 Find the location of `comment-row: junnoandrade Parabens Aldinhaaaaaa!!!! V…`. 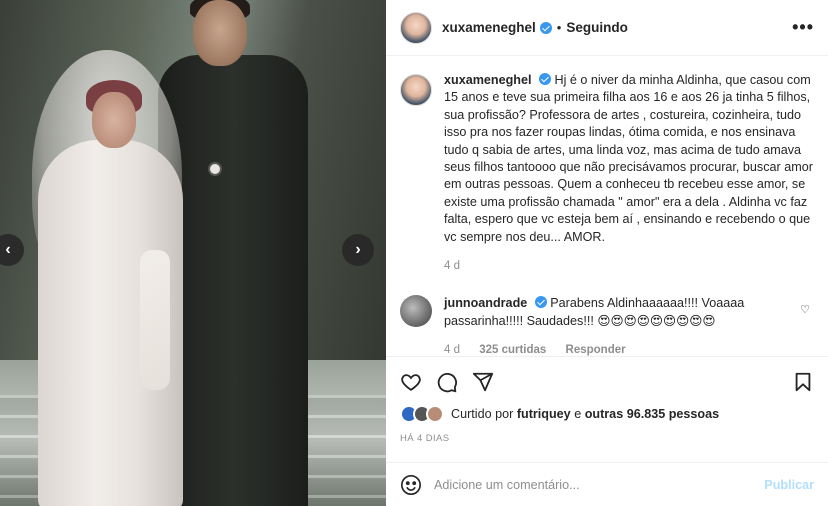

comment-row: junnoandrade Parabens Aldinhaaaaaa!!!! V… is located at coordinates (607, 327).